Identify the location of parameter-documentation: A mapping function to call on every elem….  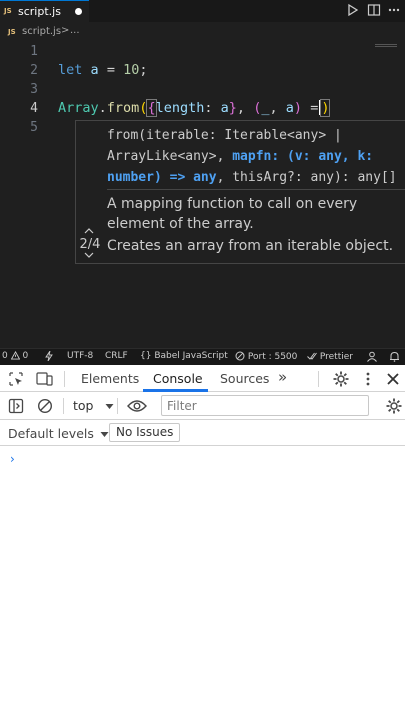
(232, 214).